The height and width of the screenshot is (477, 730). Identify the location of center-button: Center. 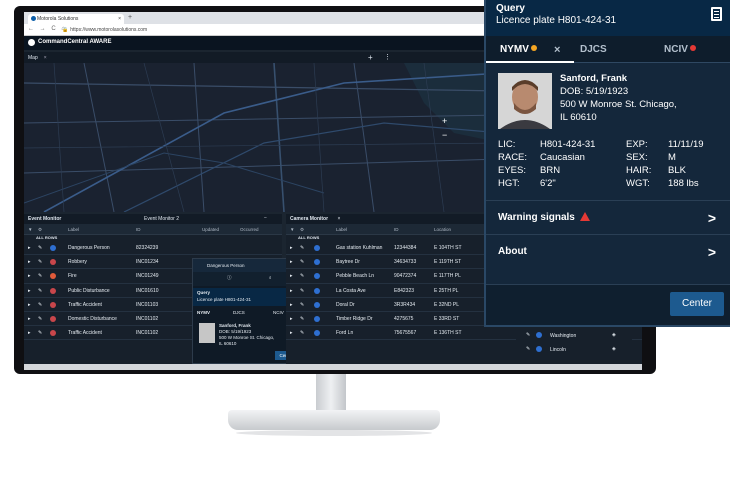
(697, 304).